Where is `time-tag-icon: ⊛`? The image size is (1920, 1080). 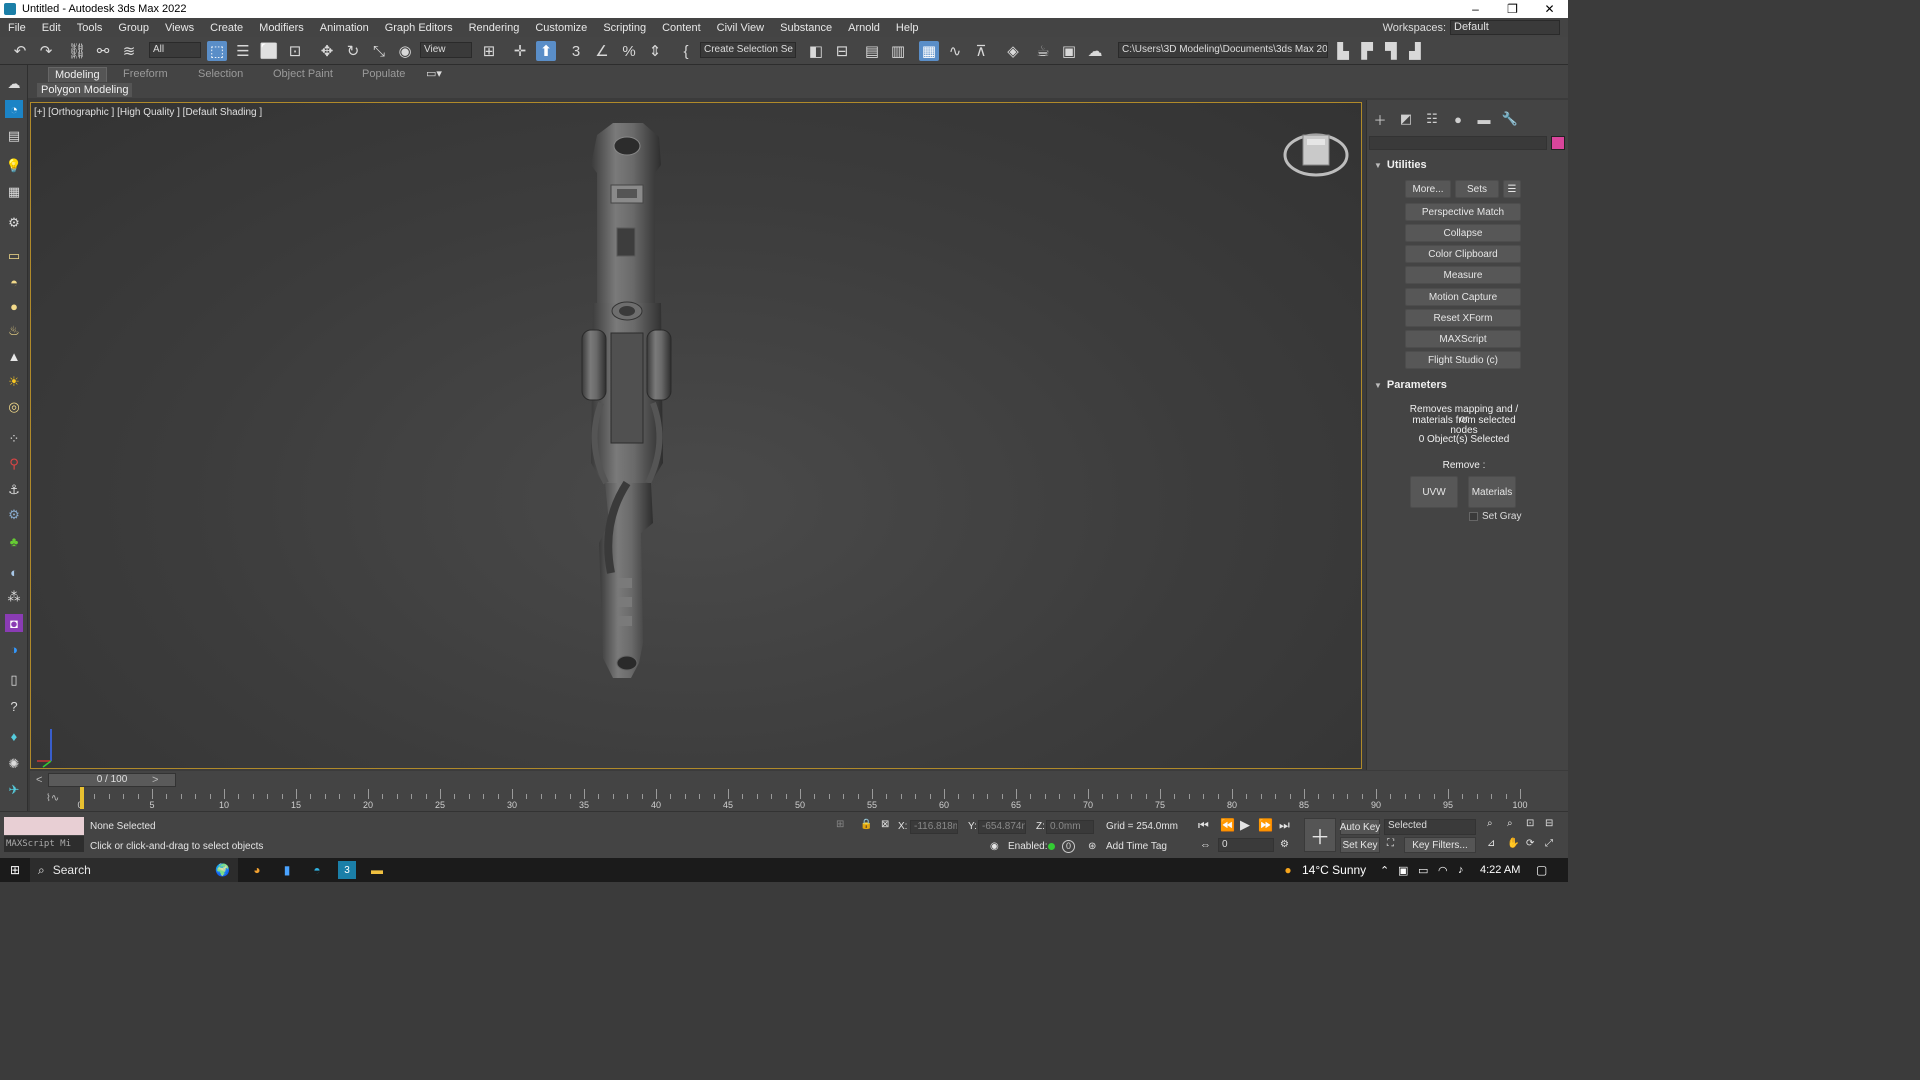
time-tag-icon: ⊛ is located at coordinates (1092, 846).